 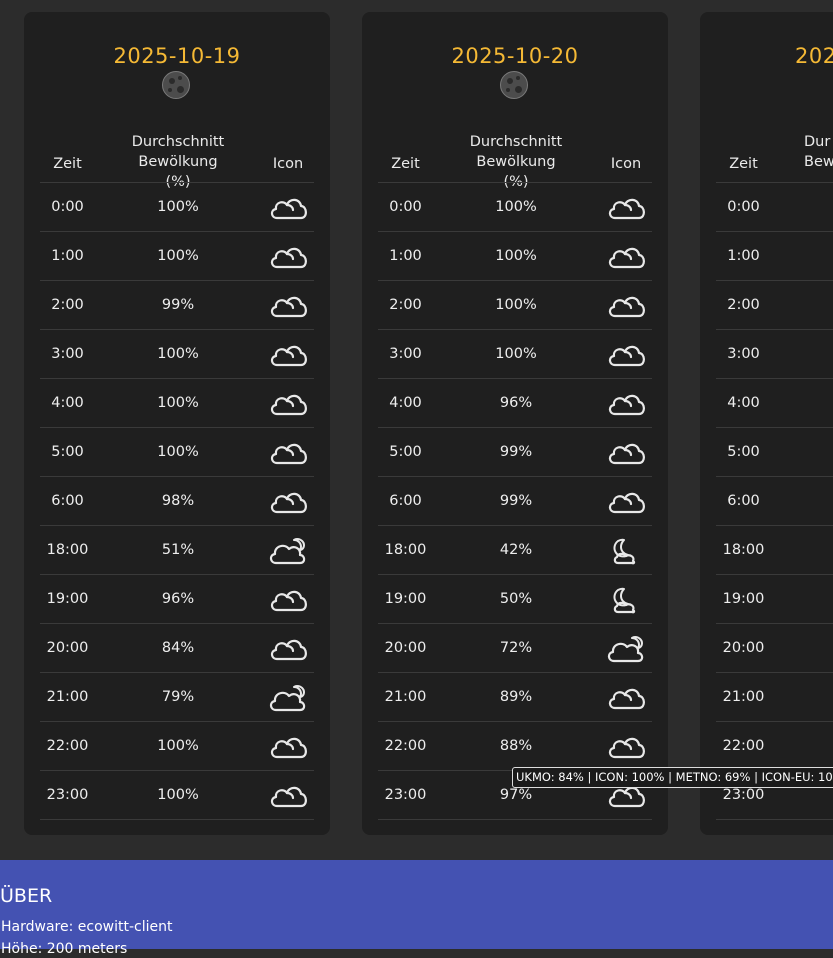 I want to click on row-cloud-cover: 79%, so click(x=178, y=697).